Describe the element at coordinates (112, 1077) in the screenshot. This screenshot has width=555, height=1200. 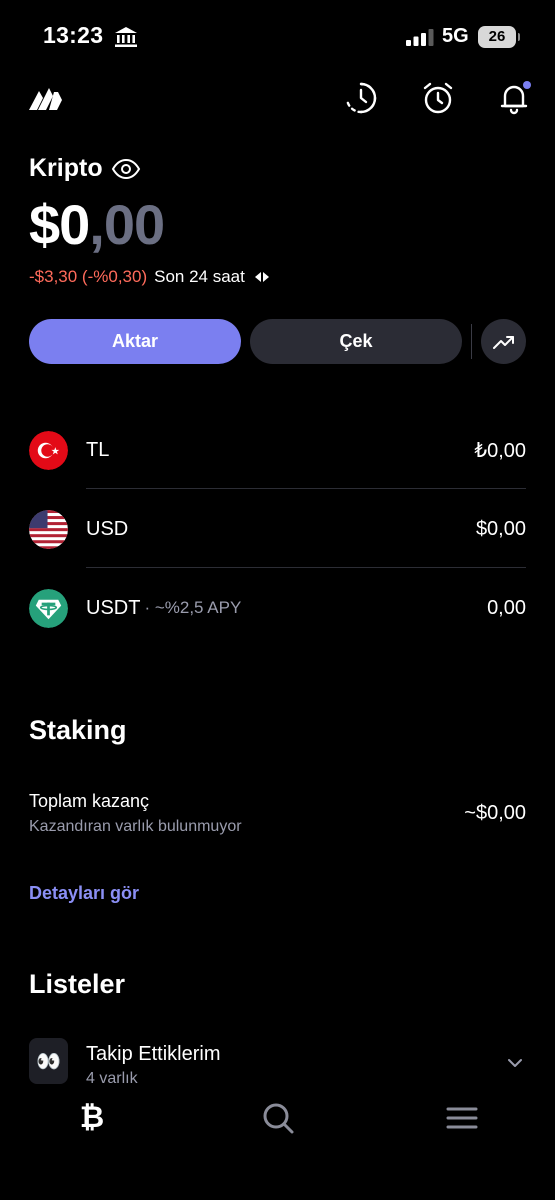
I see `list-subtitle: 4 varlık` at that location.